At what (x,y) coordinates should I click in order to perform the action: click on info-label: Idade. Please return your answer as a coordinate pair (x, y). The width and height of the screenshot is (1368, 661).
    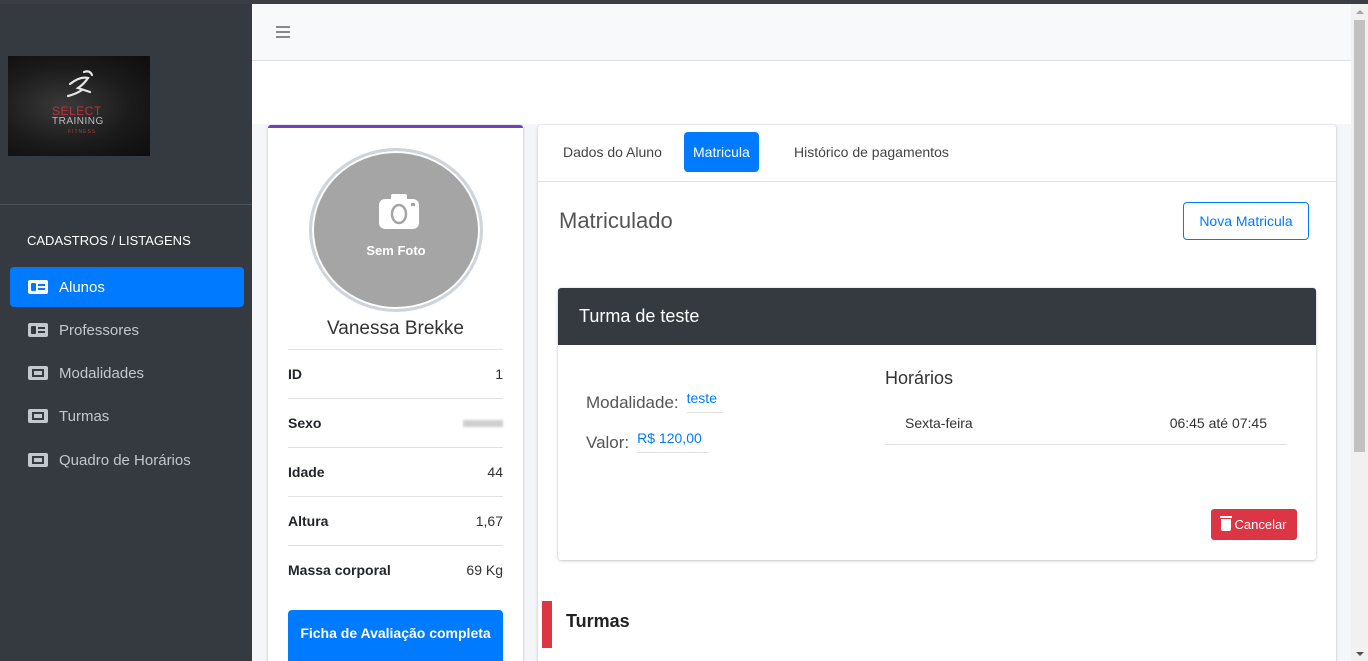
    Looking at the image, I should click on (306, 472).